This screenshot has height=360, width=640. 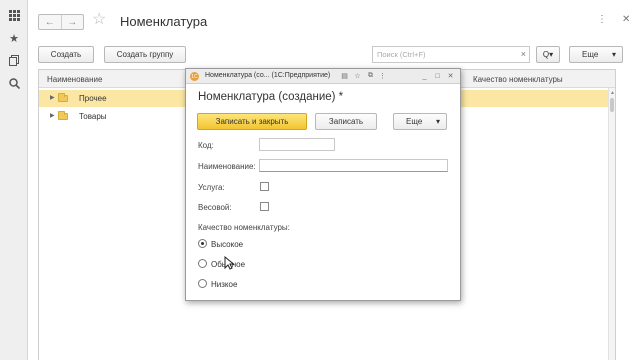 What do you see at coordinates (346, 121) in the screenshot?
I see `save-button: Записать` at bounding box center [346, 121].